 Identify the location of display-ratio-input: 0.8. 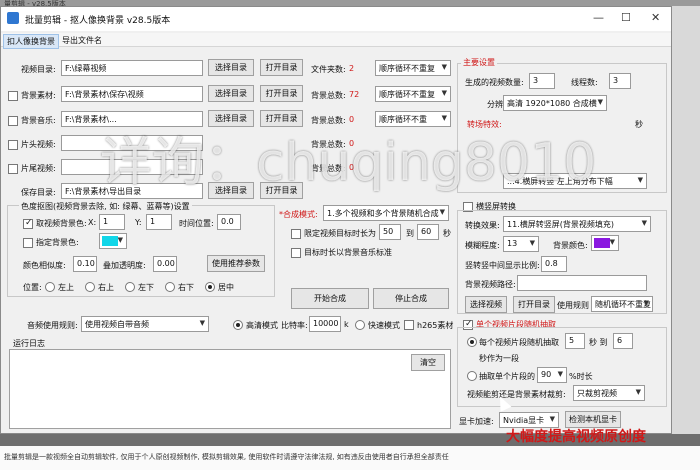
(554, 264).